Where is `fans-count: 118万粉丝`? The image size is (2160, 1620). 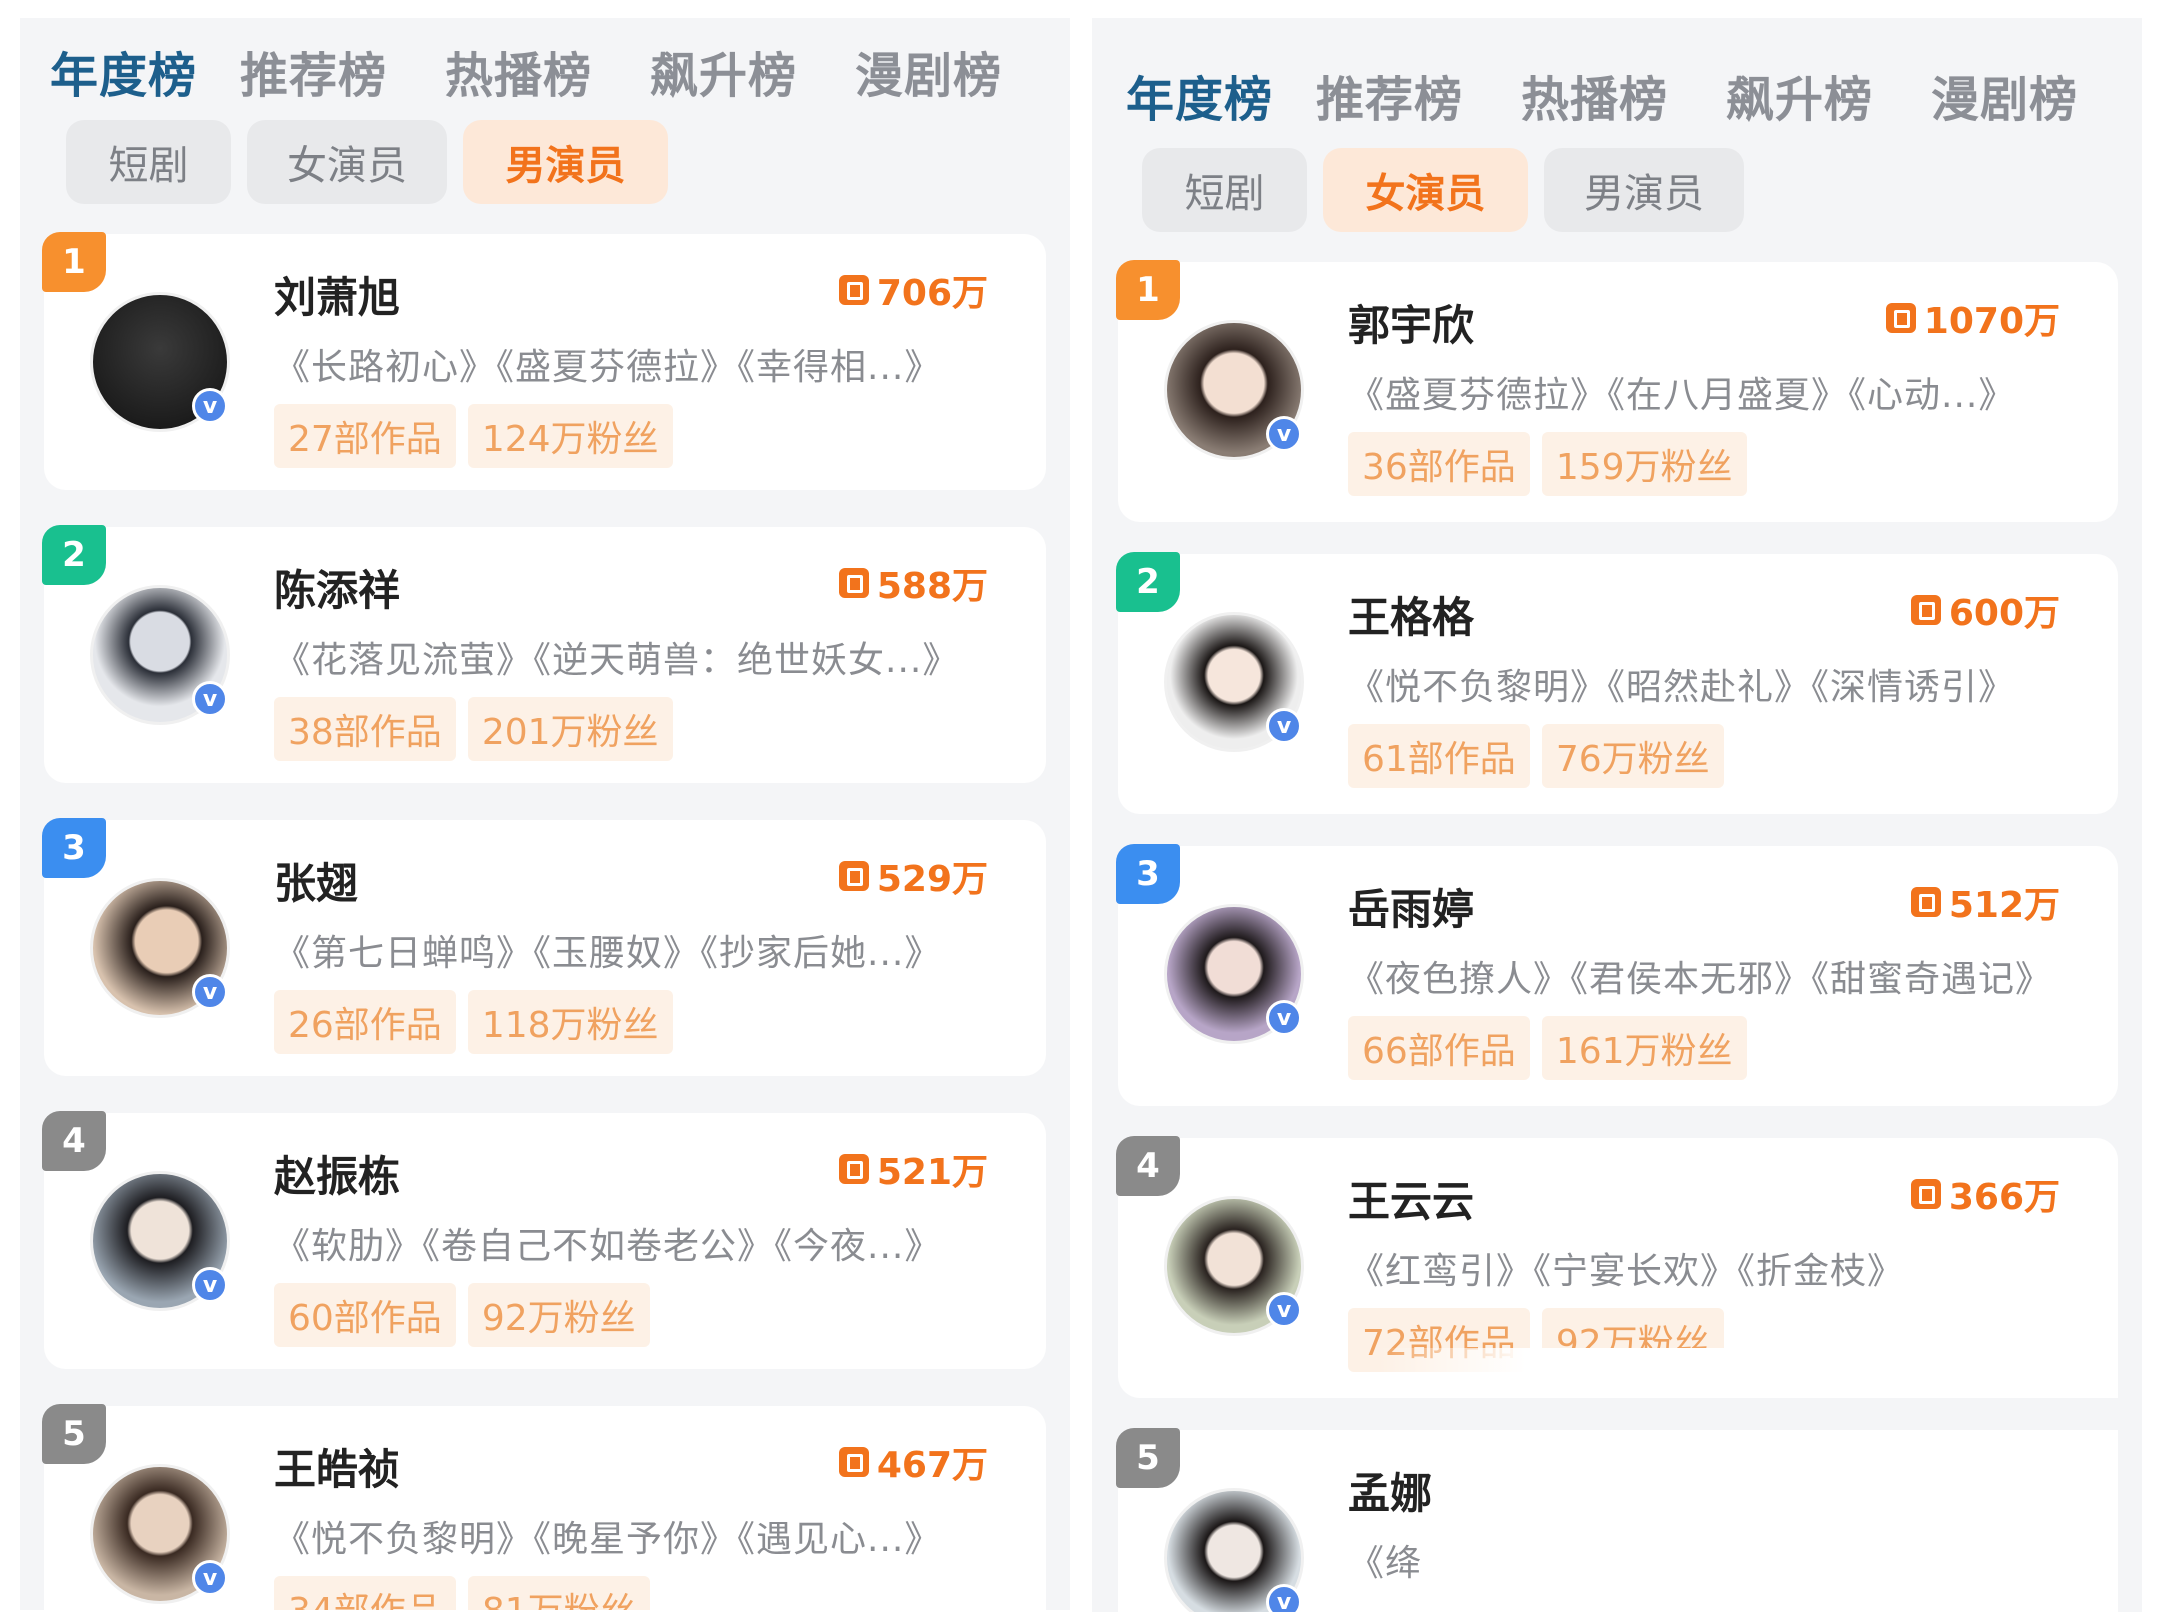
fans-count: 118万粉丝 is located at coordinates (570, 1022).